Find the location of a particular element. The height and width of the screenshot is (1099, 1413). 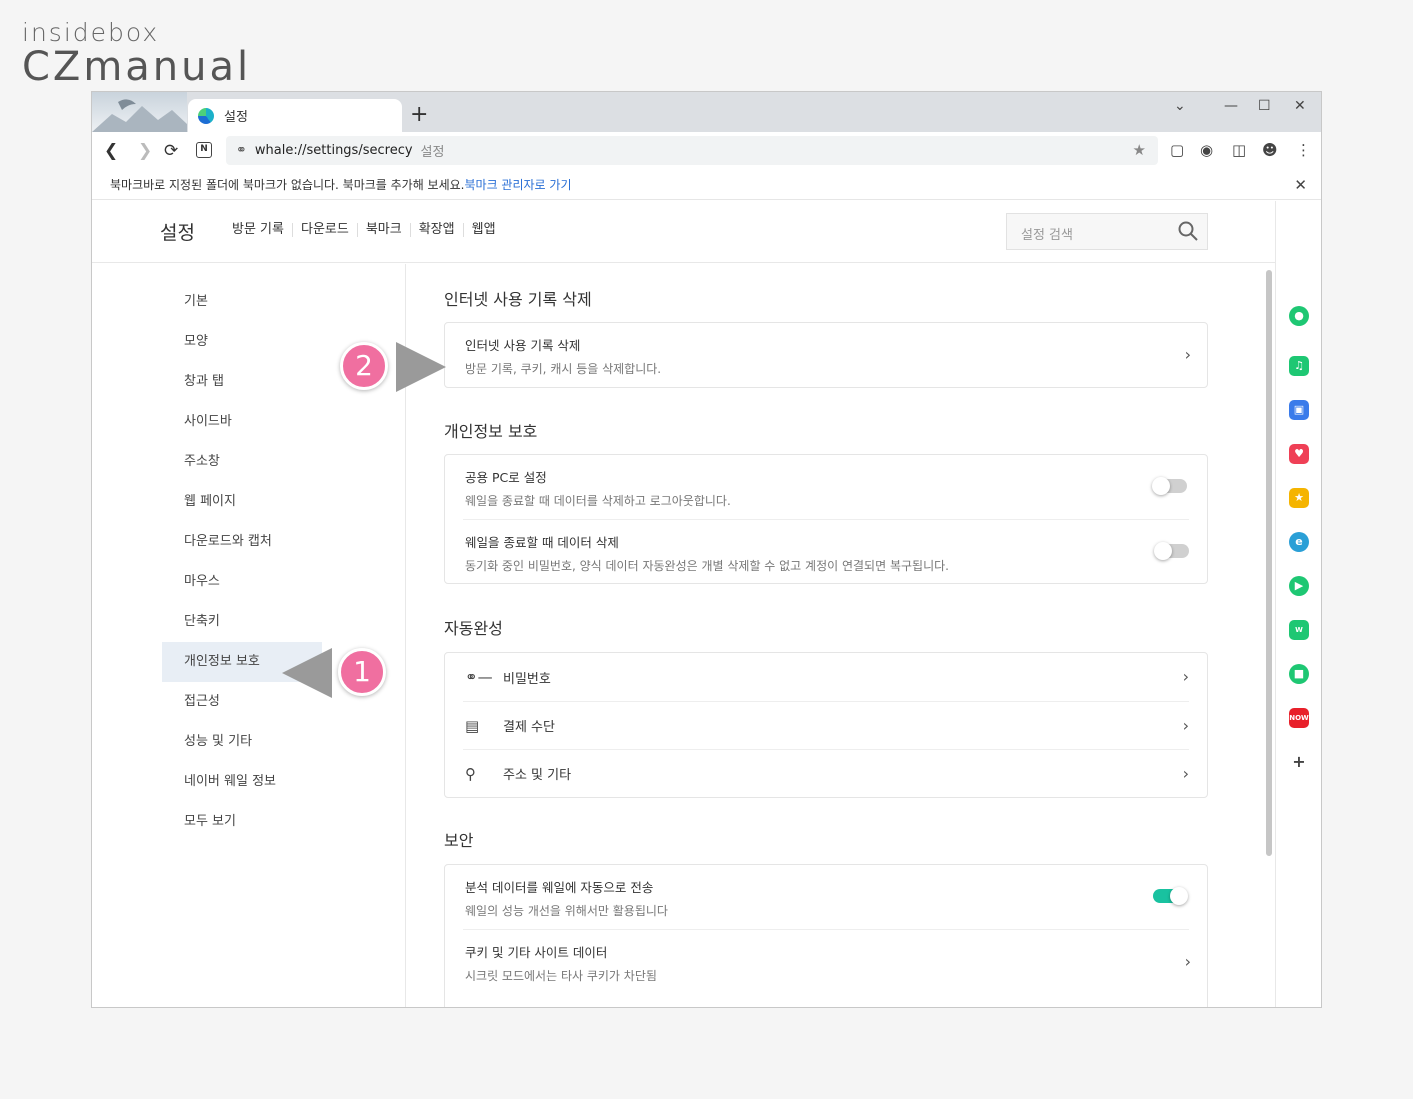

reload-icon: ⟳ is located at coordinates (171, 151).